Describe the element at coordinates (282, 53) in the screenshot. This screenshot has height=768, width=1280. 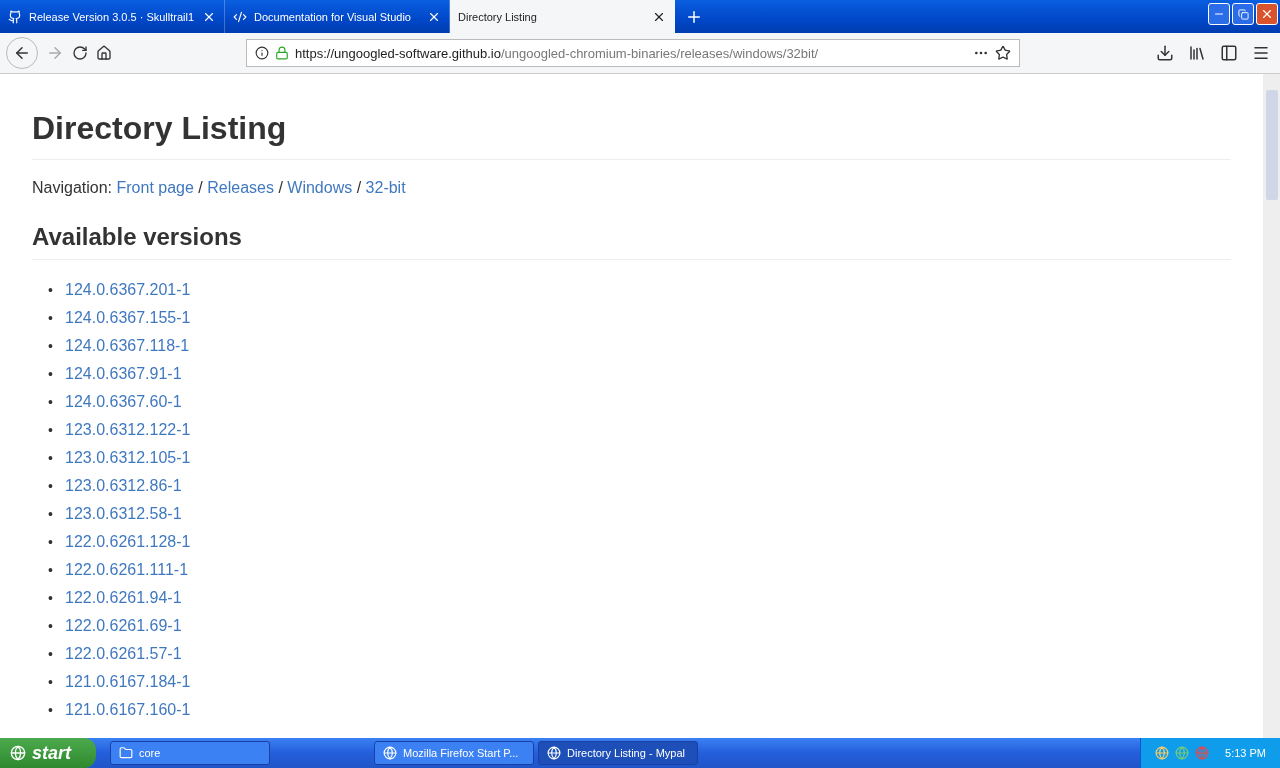
I see `lock-icon` at that location.